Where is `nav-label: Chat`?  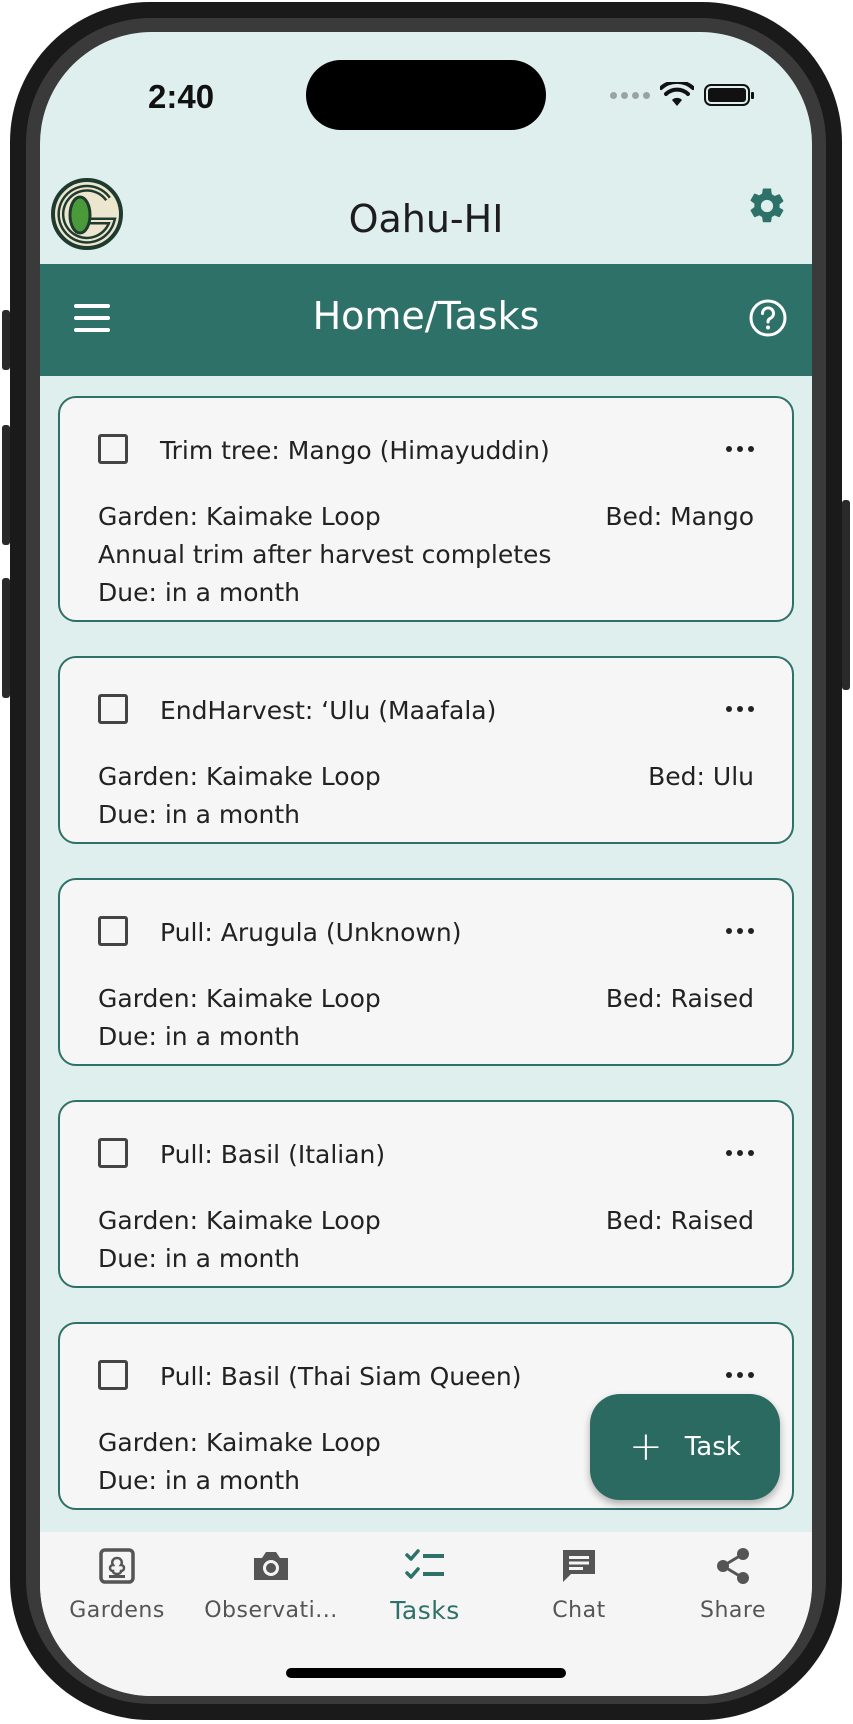
nav-label: Chat is located at coordinates (579, 1610).